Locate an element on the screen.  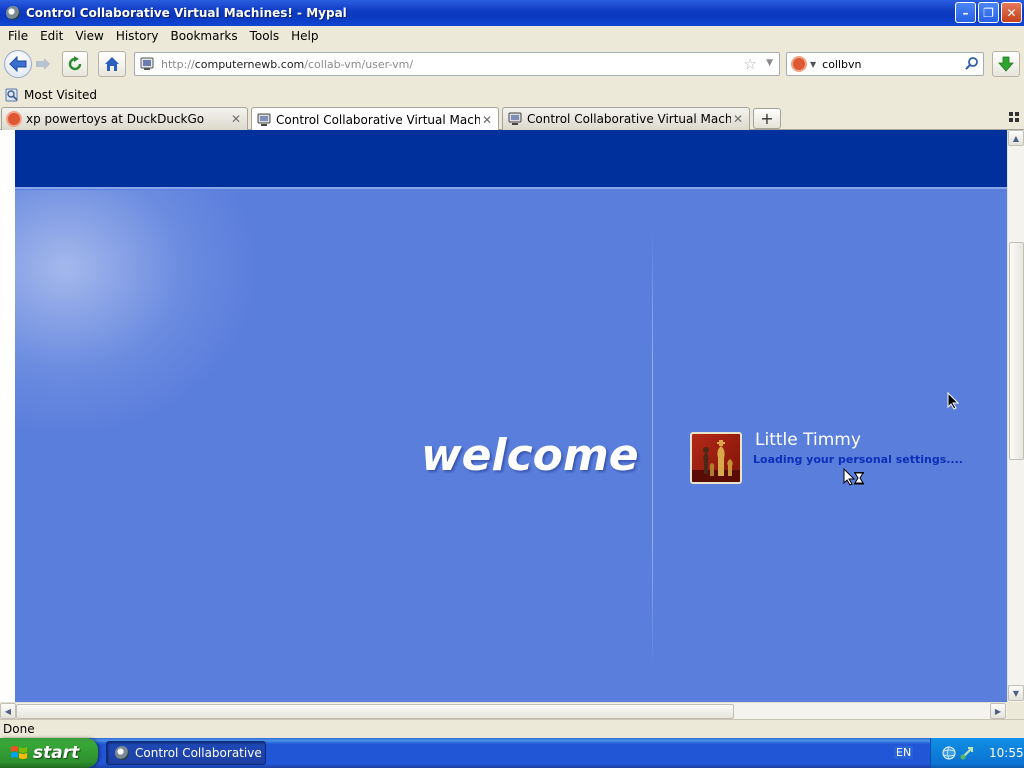
reload-icon is located at coordinates (75, 63).